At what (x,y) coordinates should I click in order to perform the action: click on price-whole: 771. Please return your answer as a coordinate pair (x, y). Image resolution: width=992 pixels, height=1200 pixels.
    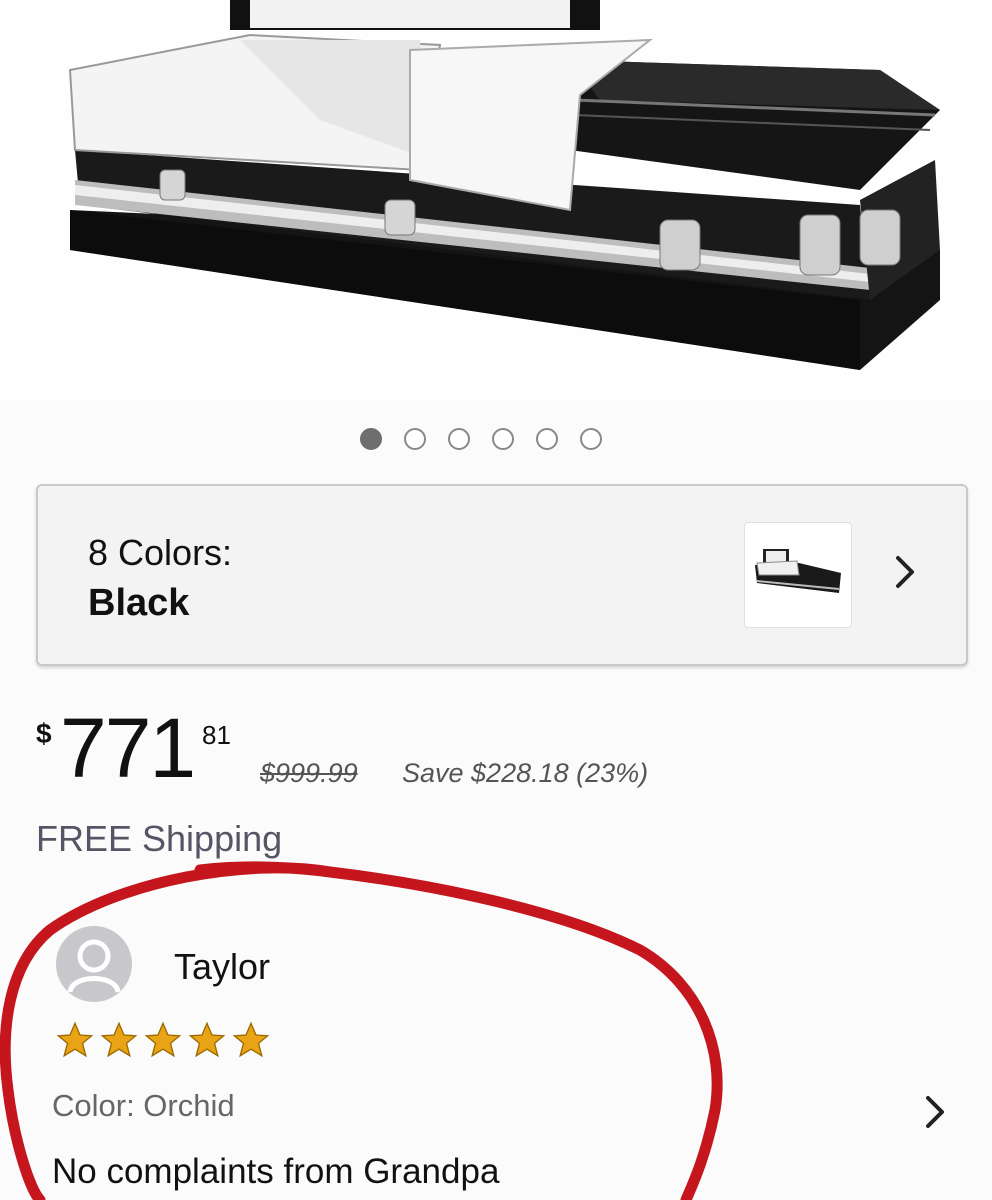
    Looking at the image, I should click on (128, 748).